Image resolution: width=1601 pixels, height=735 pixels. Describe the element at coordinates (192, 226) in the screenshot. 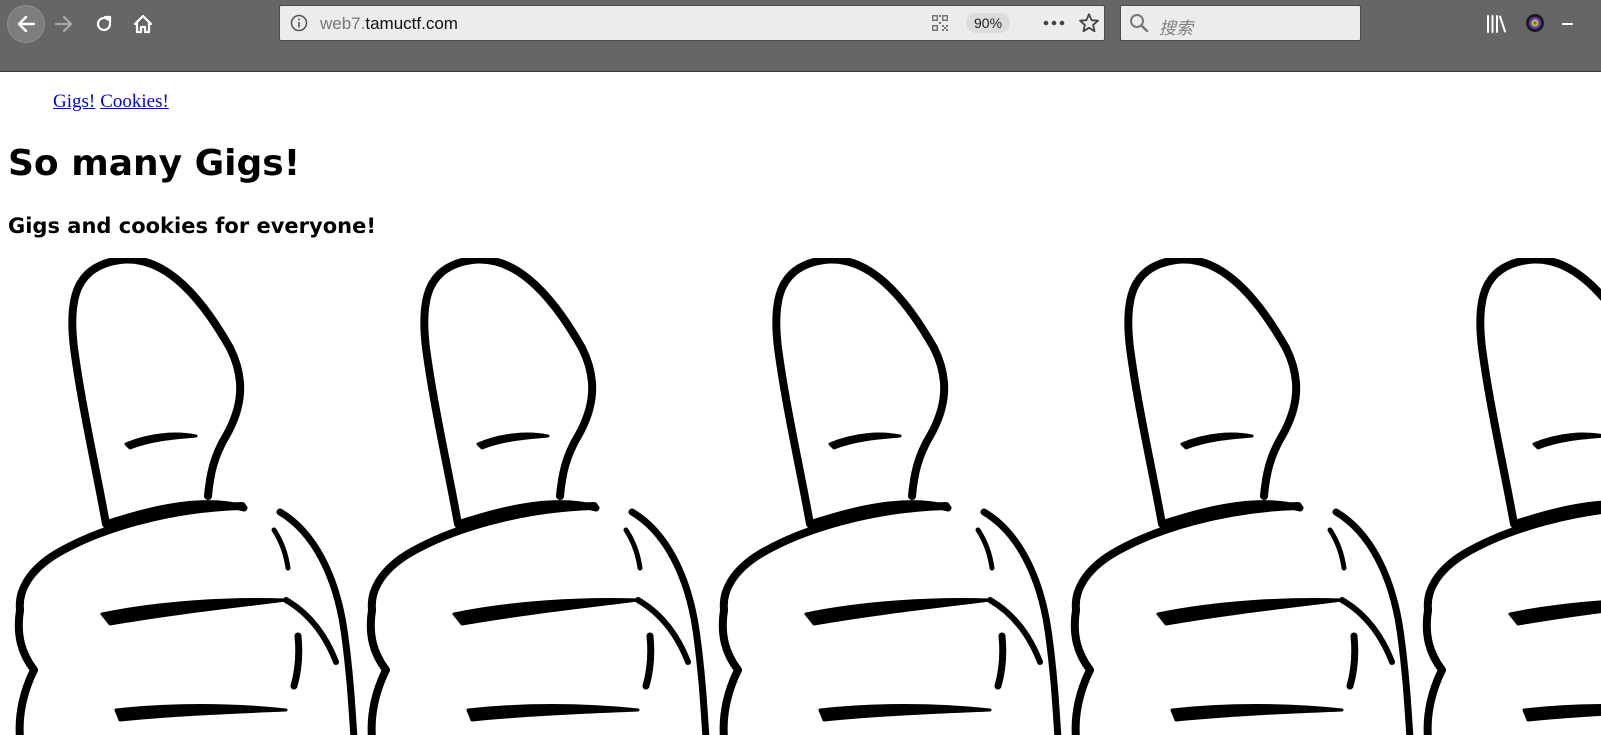

I see `page-subtitle: Gigs and cookies for everyone!` at that location.